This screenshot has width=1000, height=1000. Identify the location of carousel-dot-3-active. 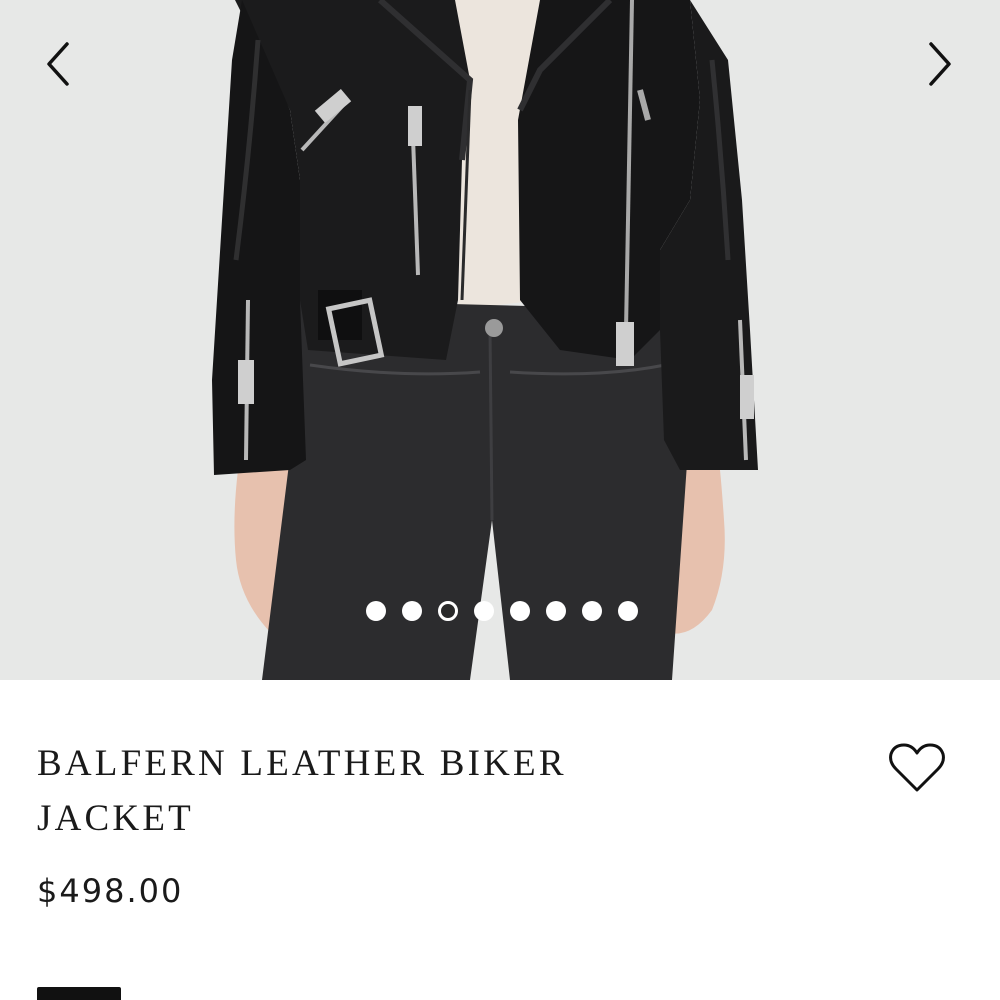
(448, 611).